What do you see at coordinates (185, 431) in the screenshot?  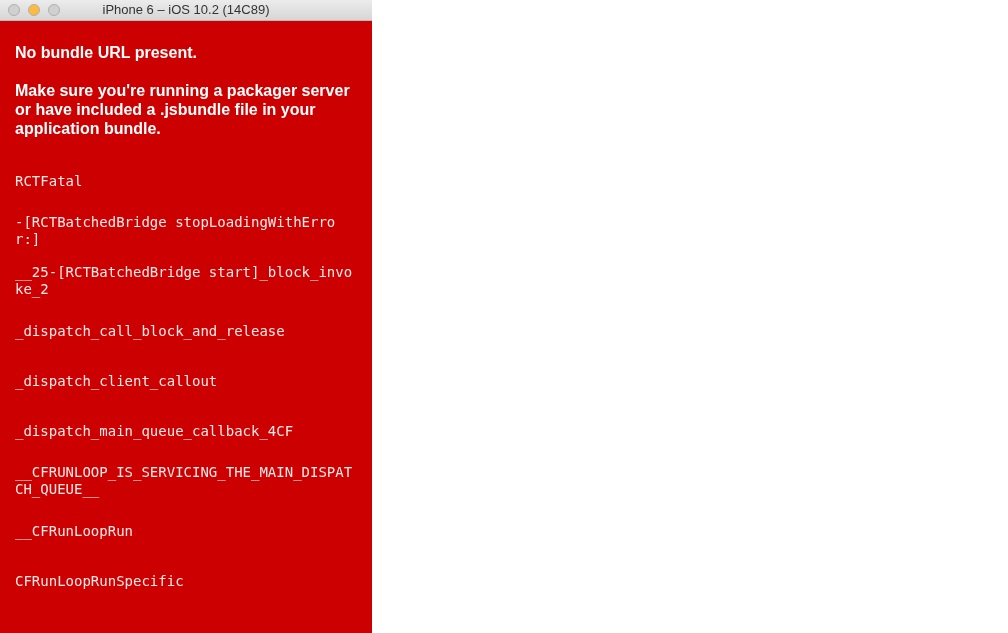 I see `stack-frame: _dispatch_main_queue_callback_4CF` at bounding box center [185, 431].